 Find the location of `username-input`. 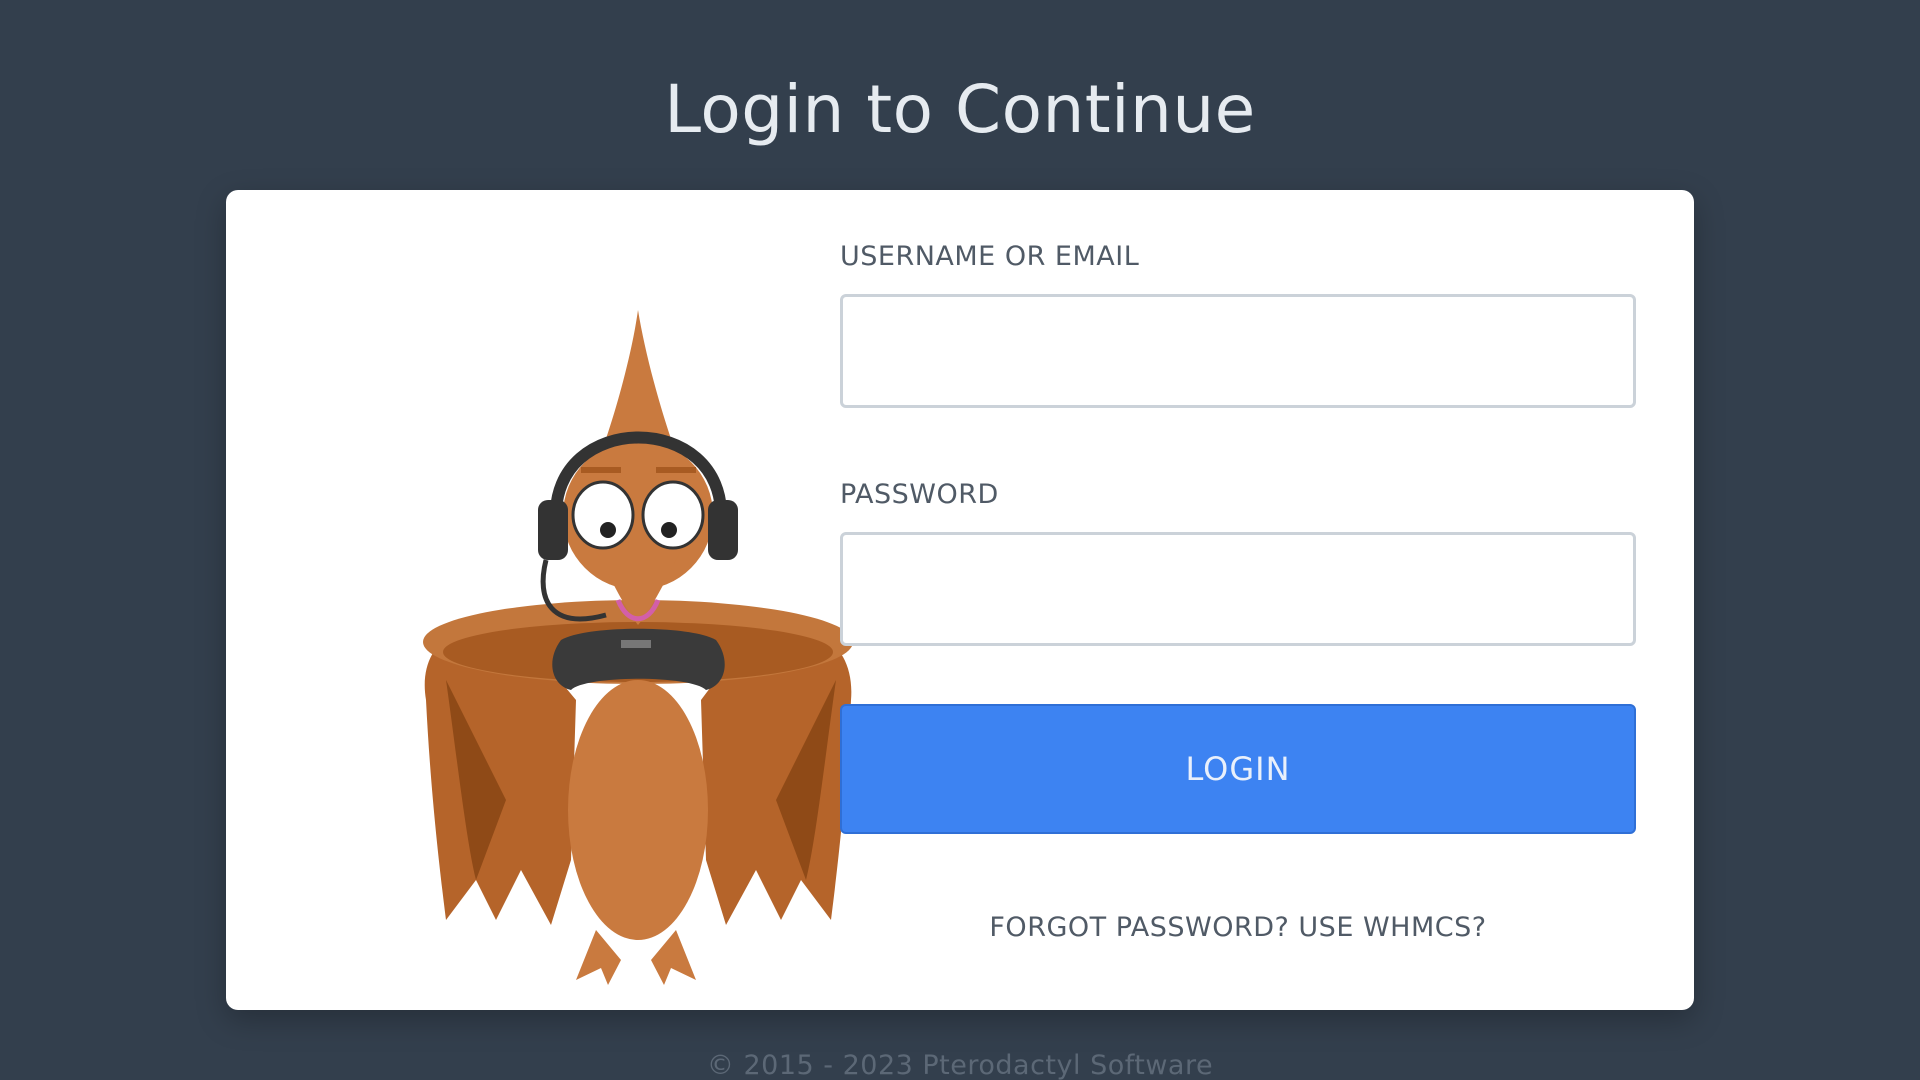

username-input is located at coordinates (1238, 351).